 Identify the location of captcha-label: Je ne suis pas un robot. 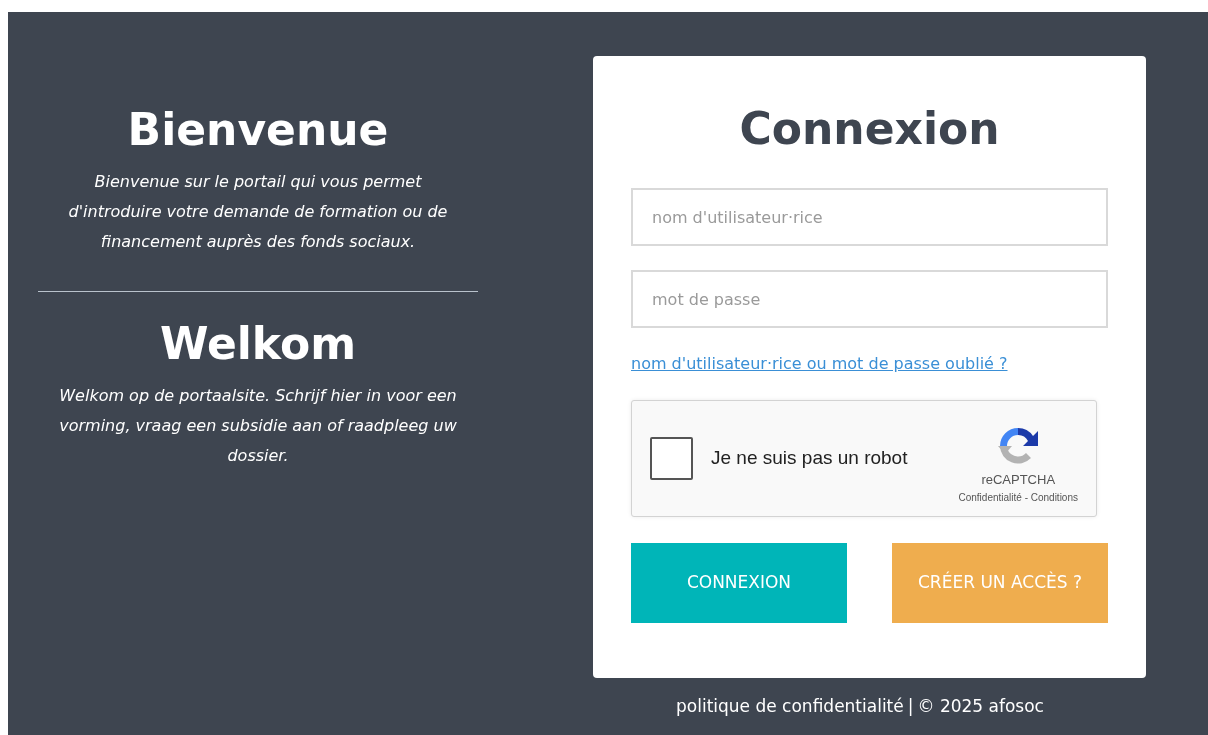
(810, 458).